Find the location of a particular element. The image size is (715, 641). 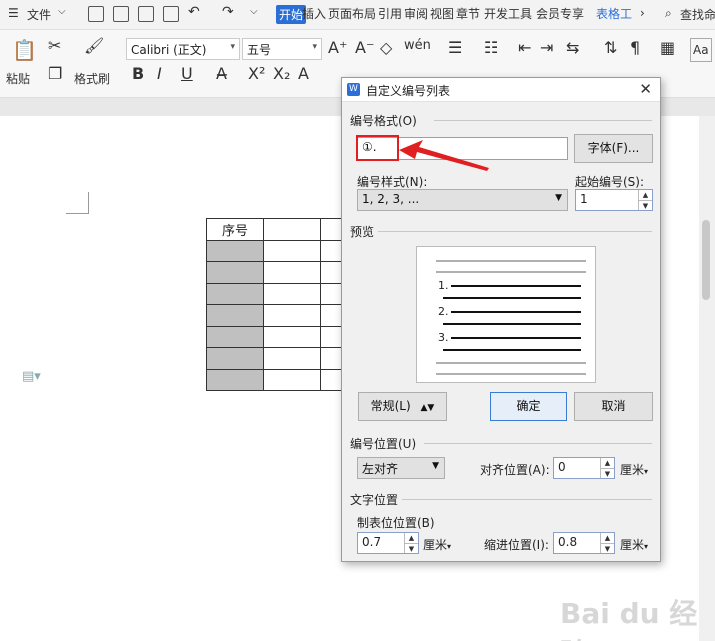

margin-marker is located at coordinates (77, 213).